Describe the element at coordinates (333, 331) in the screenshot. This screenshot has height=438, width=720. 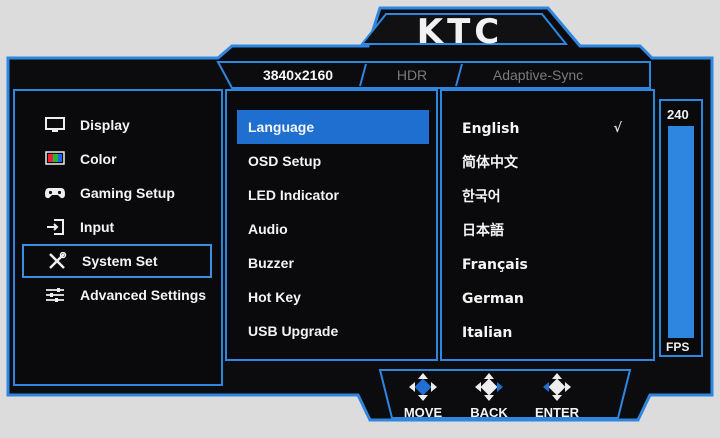
I see `submenu-item-usb-upgrade: USB Upgrade` at that location.